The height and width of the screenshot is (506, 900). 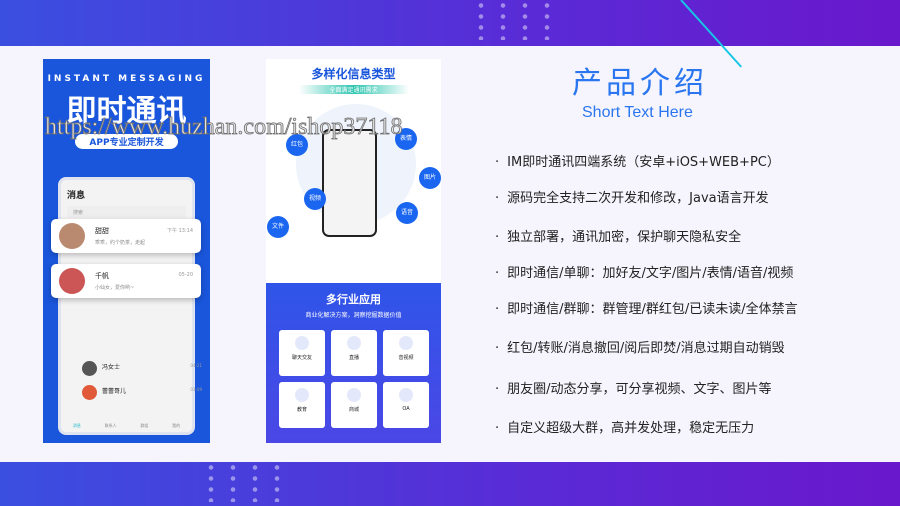 I want to click on feature-item: · 即时通信/群聊：群管理/群红包/已读未读/全体禁言, so click(x=646, y=307).